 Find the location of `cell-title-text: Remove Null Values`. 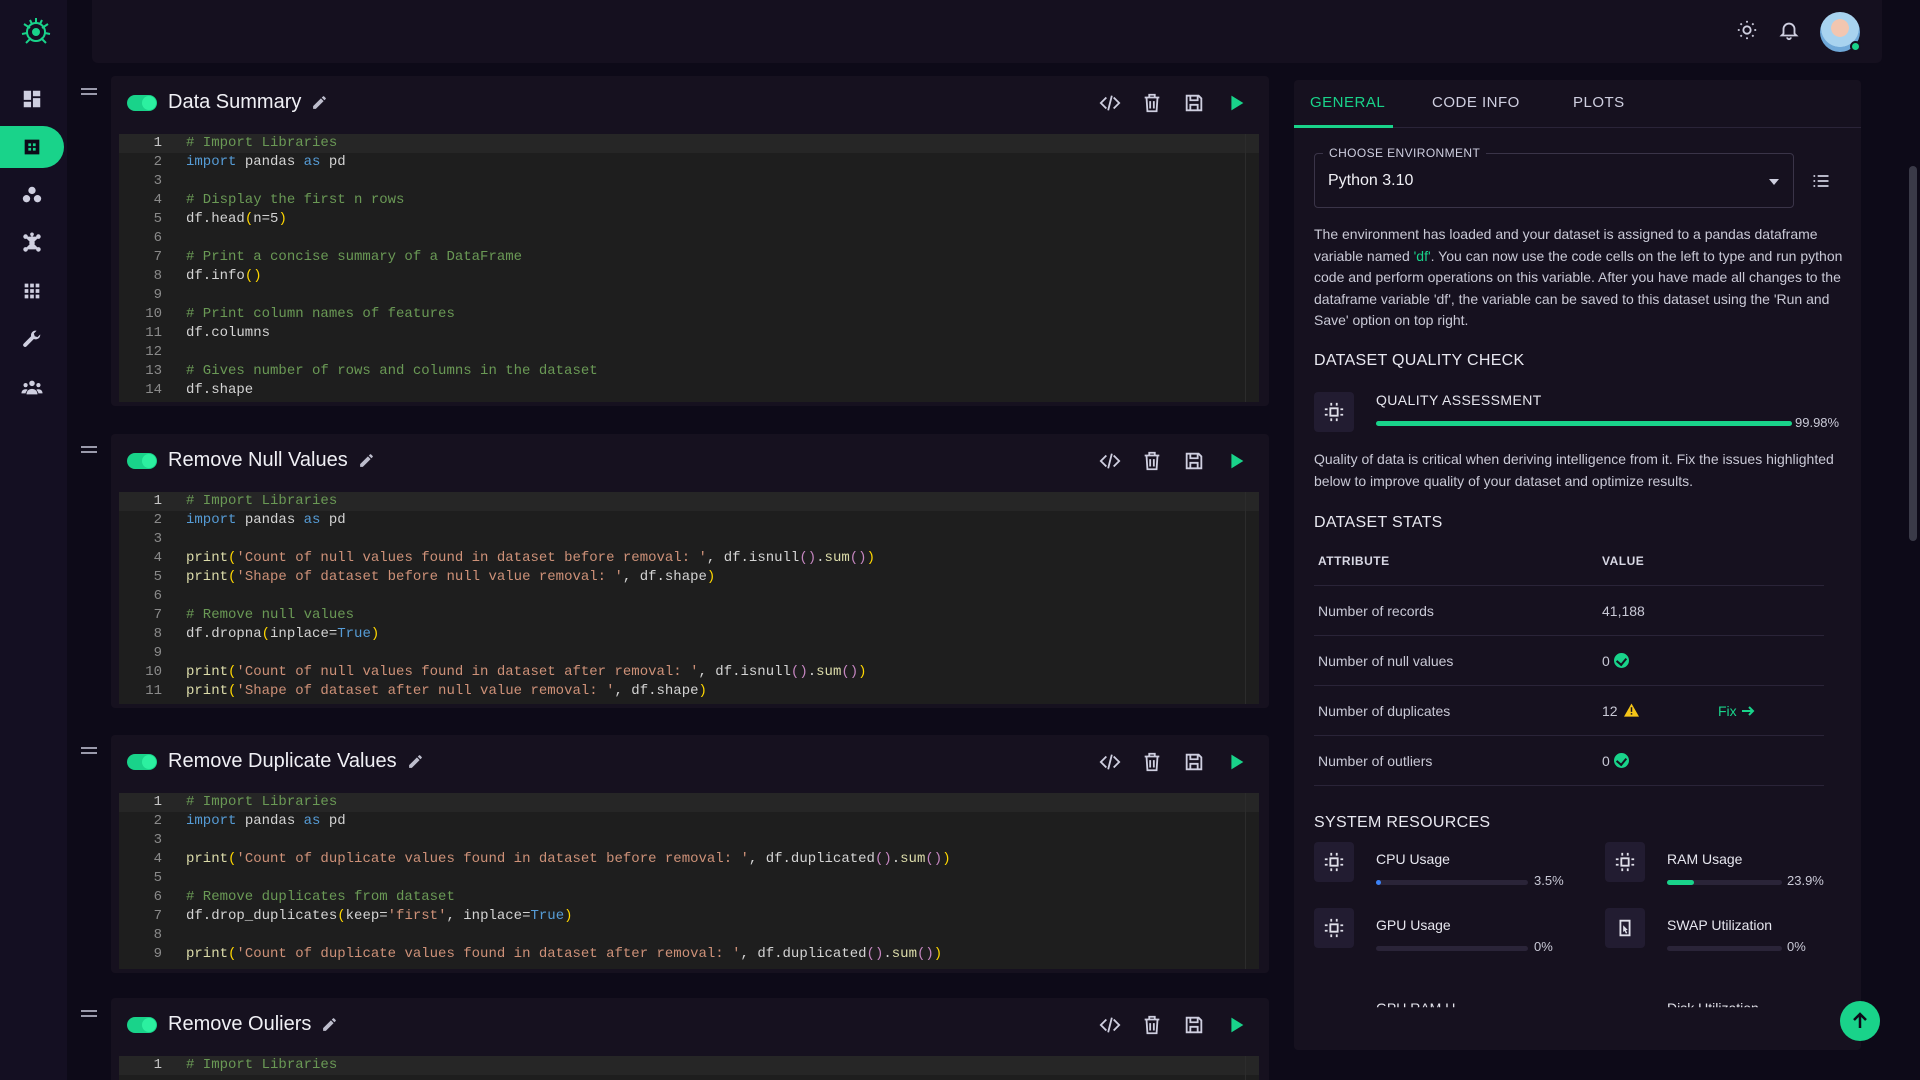

cell-title-text: Remove Null Values is located at coordinates (258, 460).